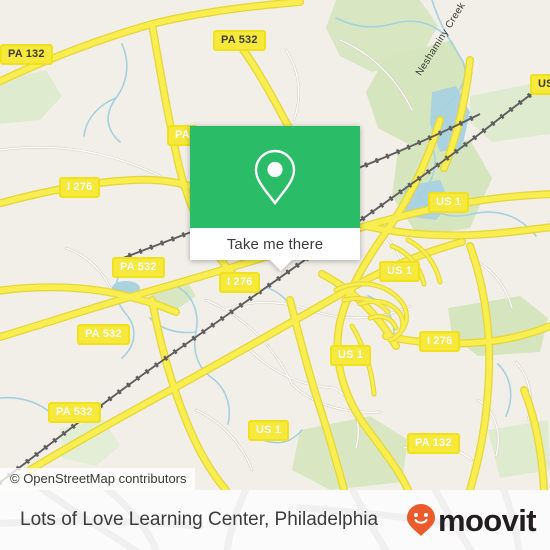 The width and height of the screenshot is (550, 550). Describe the element at coordinates (80, 187) in the screenshot. I see `road-shield-i-276-nw: I 276` at that location.